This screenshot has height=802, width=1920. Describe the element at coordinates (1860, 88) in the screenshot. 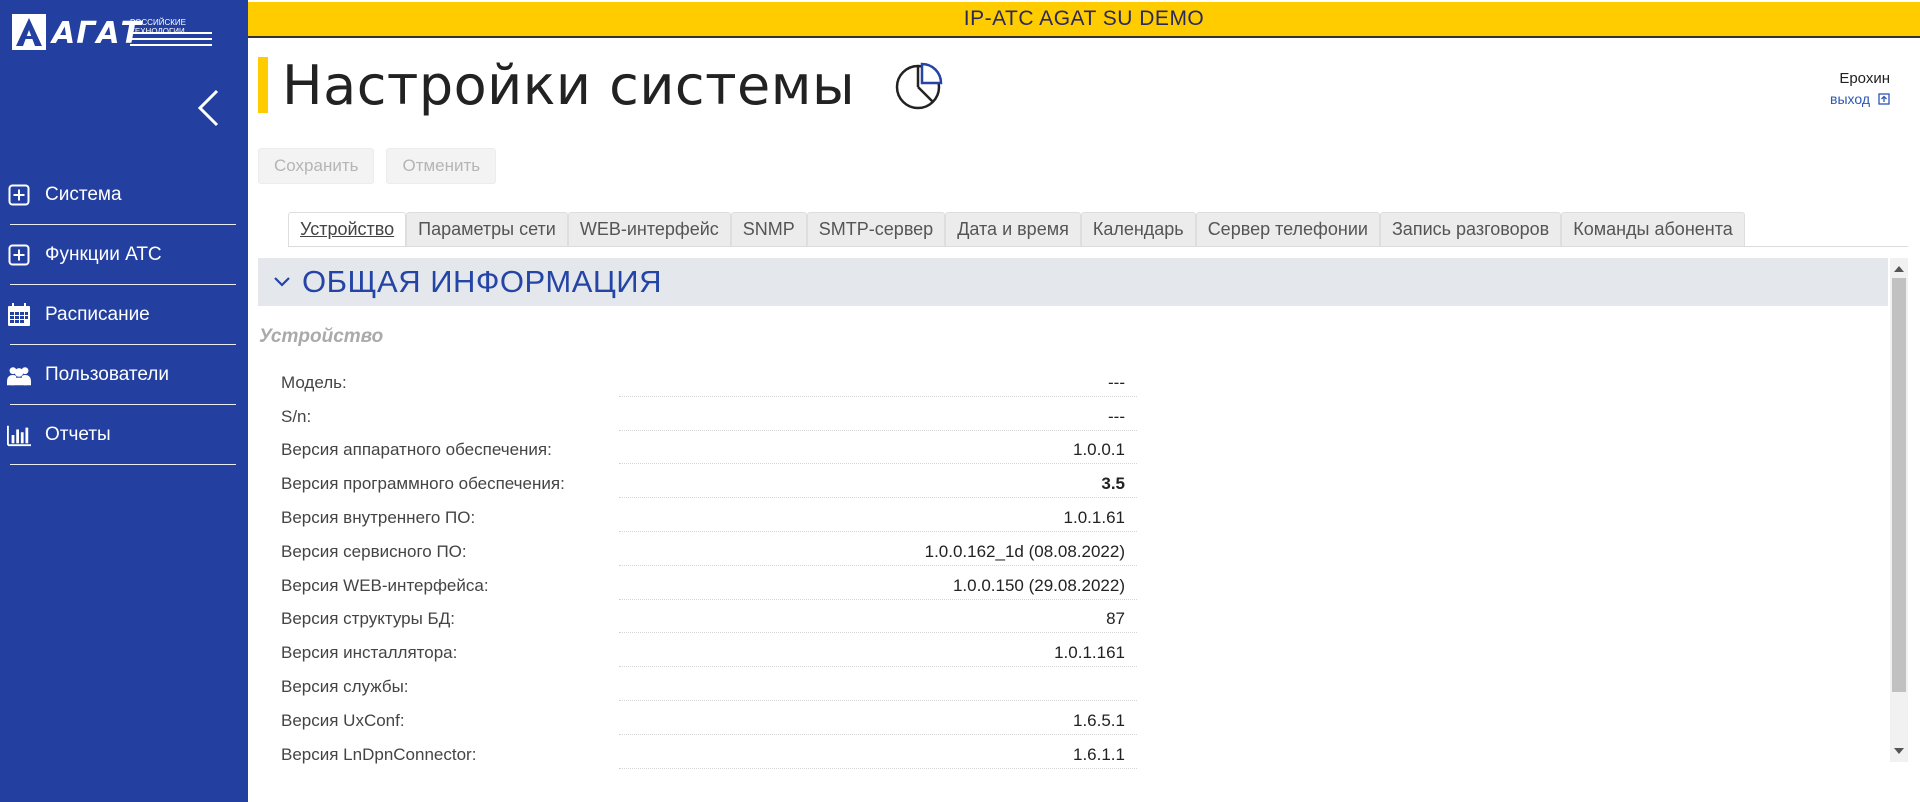

I see `user-box: Ерохин выход` at that location.